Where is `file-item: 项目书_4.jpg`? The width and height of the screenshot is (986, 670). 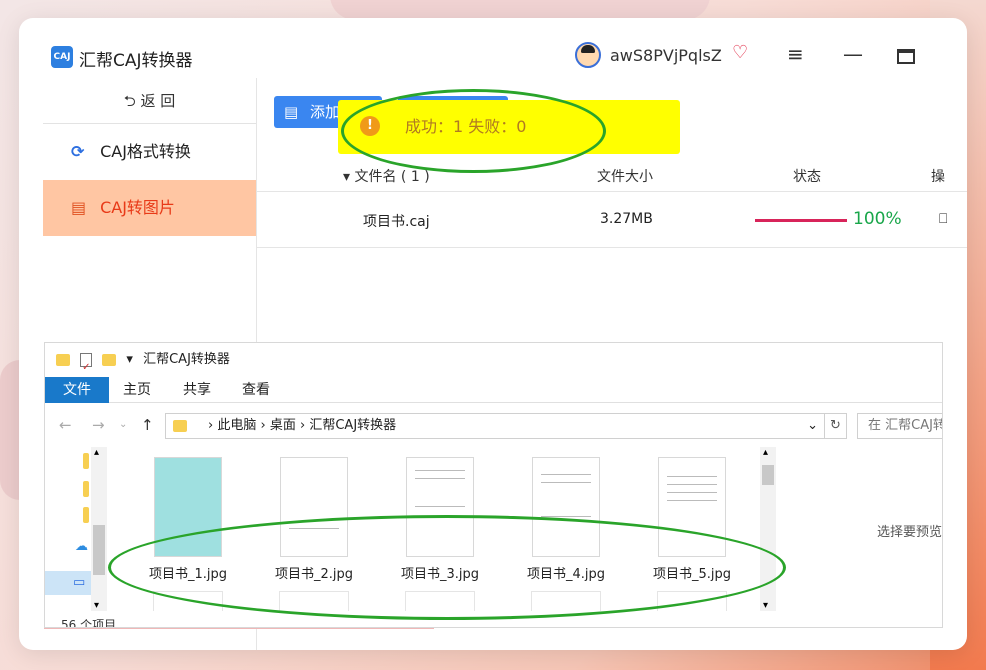 file-item: 项目书_4.jpg is located at coordinates (566, 519).